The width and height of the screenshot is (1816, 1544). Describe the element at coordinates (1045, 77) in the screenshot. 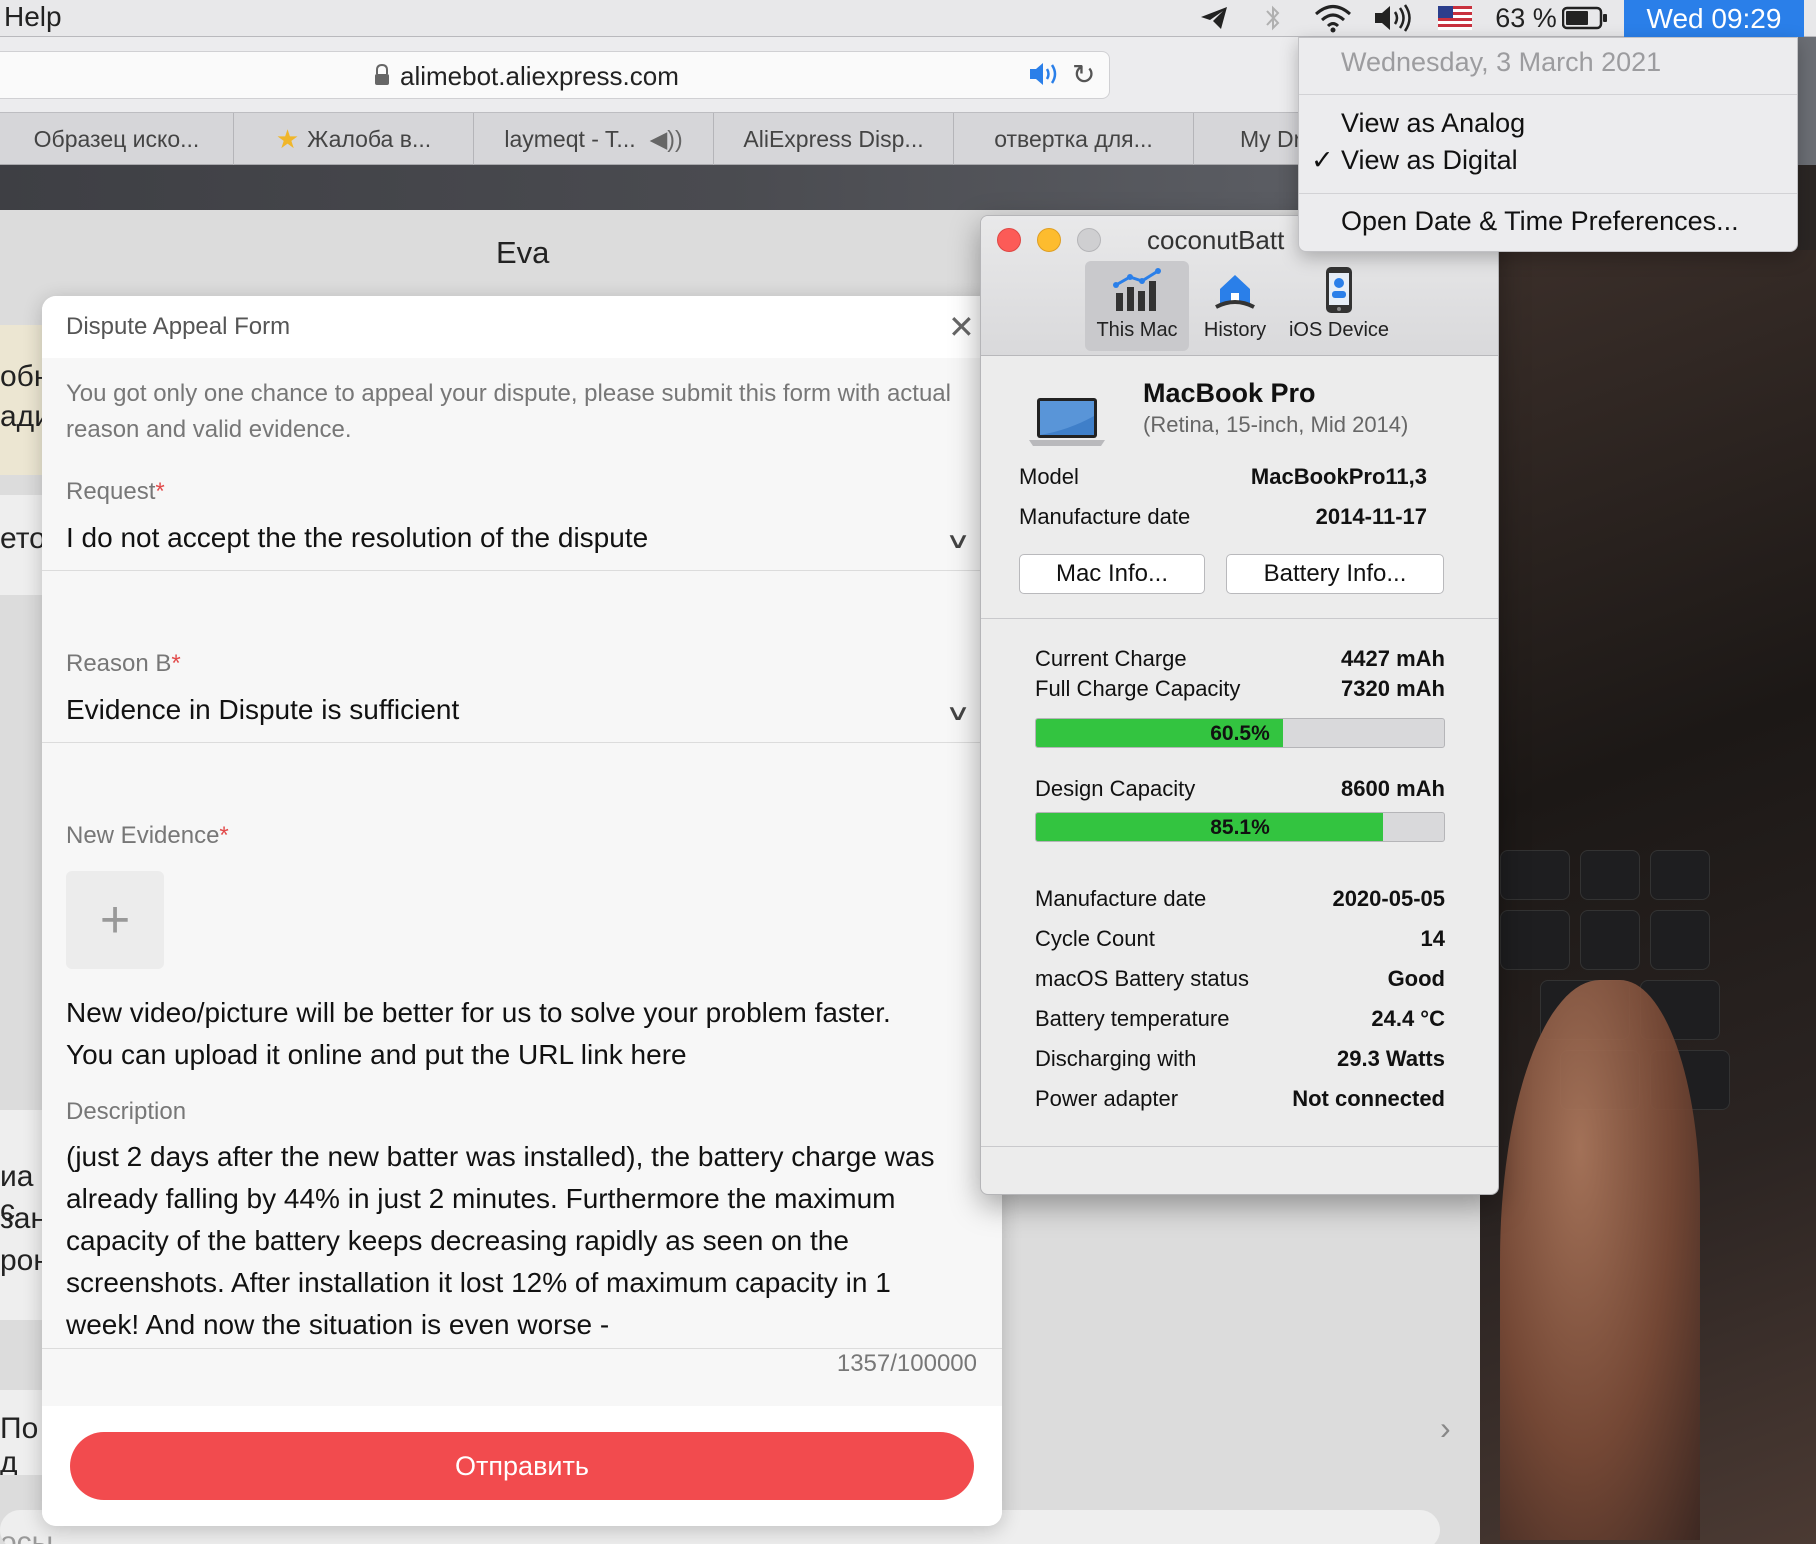

I see `speaker-icon` at that location.